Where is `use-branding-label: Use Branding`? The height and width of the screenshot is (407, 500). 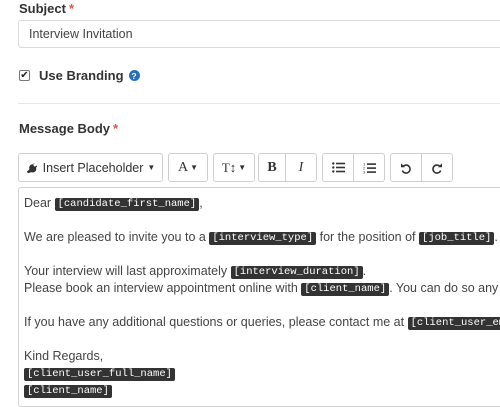 use-branding-label: Use Branding is located at coordinates (81, 75).